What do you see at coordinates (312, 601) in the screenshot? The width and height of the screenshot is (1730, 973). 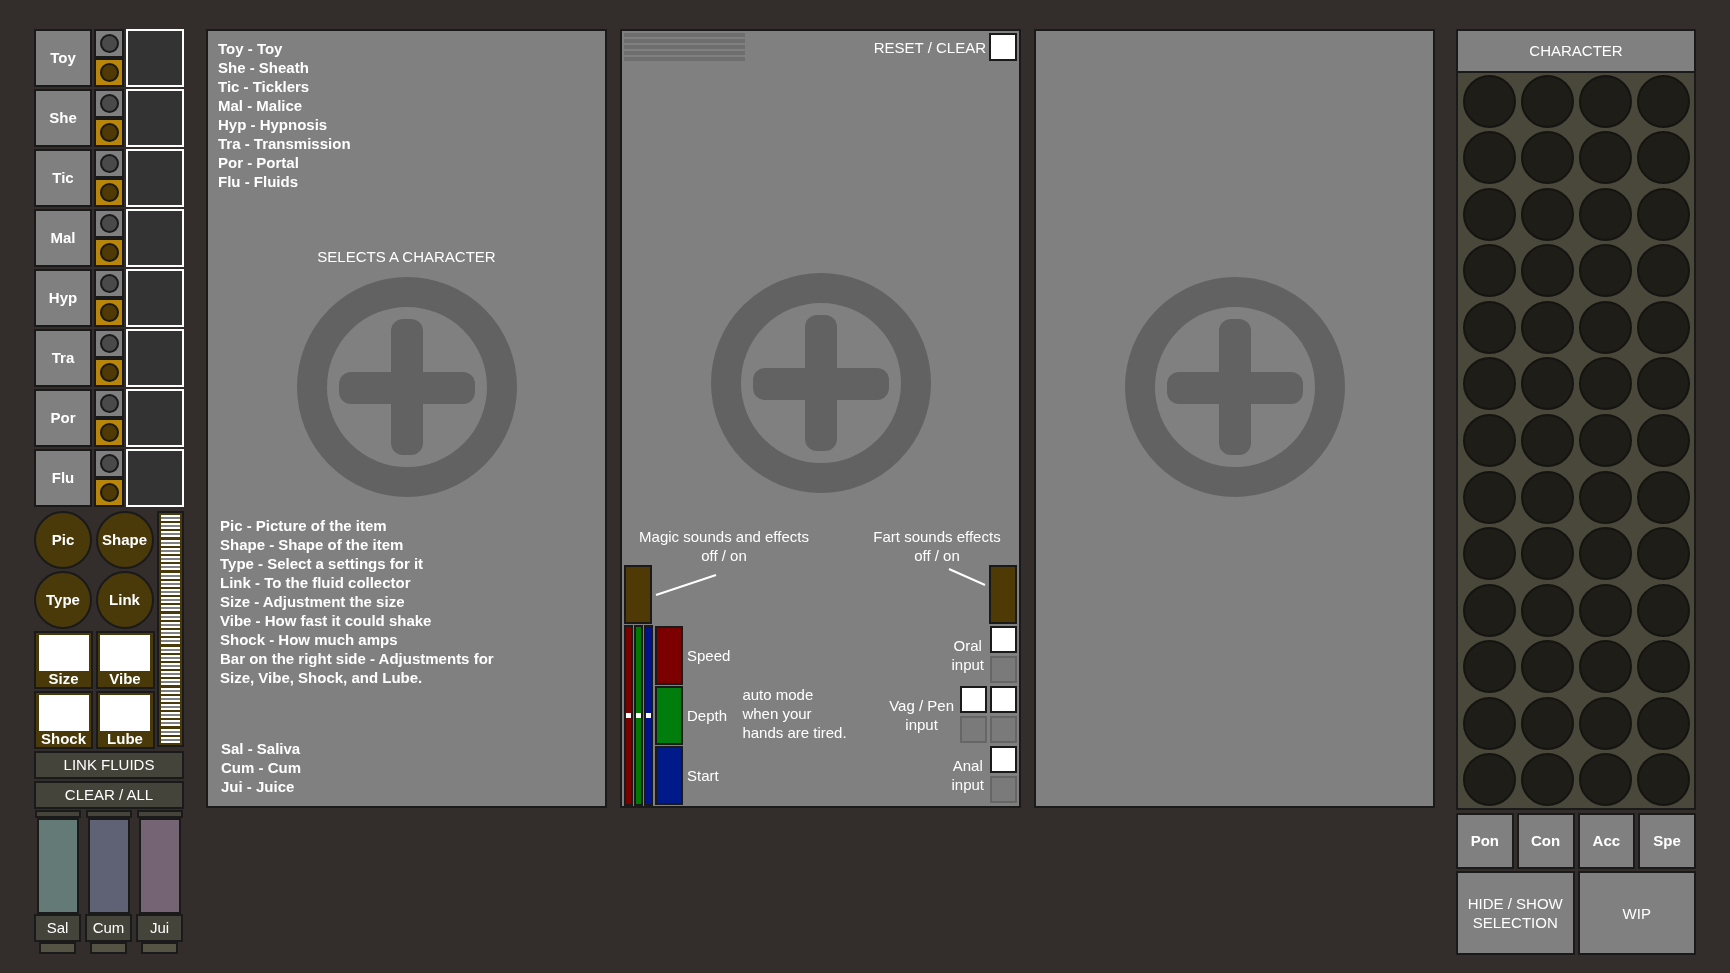 I see `help-line: Size - Adjustment the size` at bounding box center [312, 601].